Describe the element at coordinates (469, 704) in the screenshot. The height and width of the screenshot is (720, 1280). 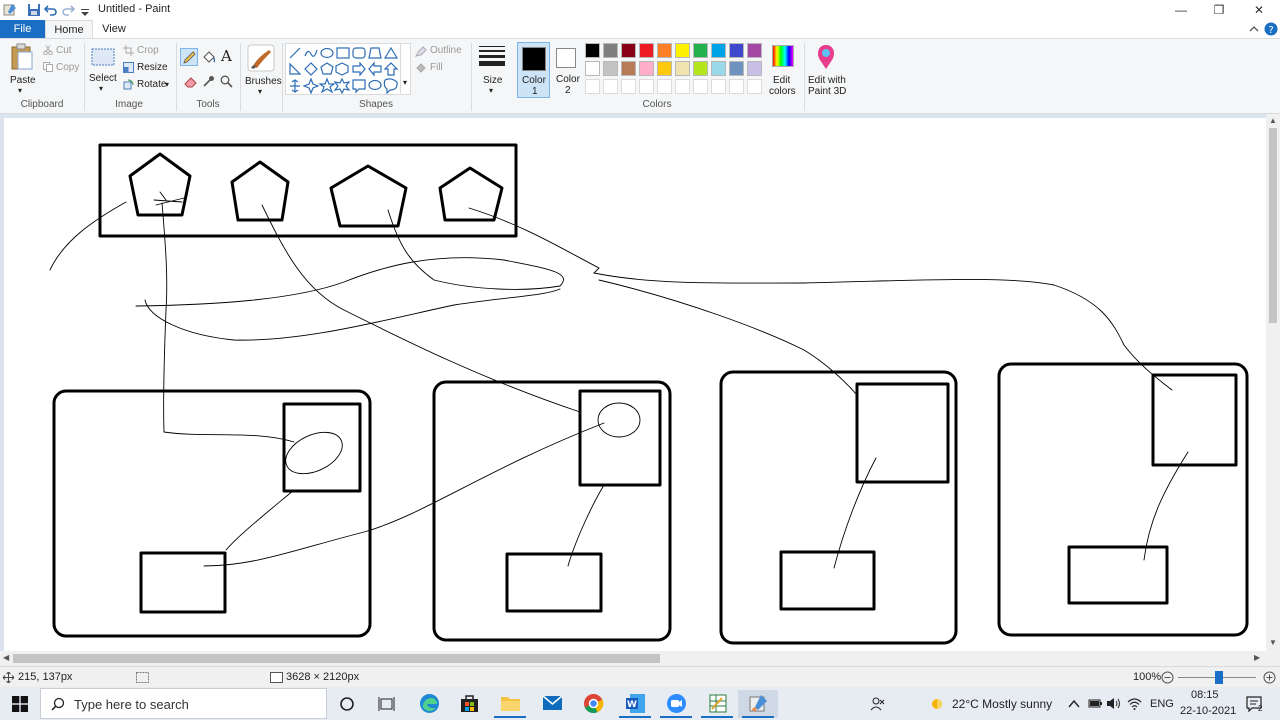
I see `taskbar-store` at that location.